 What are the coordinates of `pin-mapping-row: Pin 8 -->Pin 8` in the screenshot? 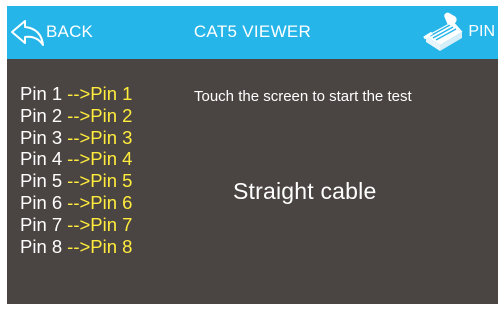 It's located at (76, 247).